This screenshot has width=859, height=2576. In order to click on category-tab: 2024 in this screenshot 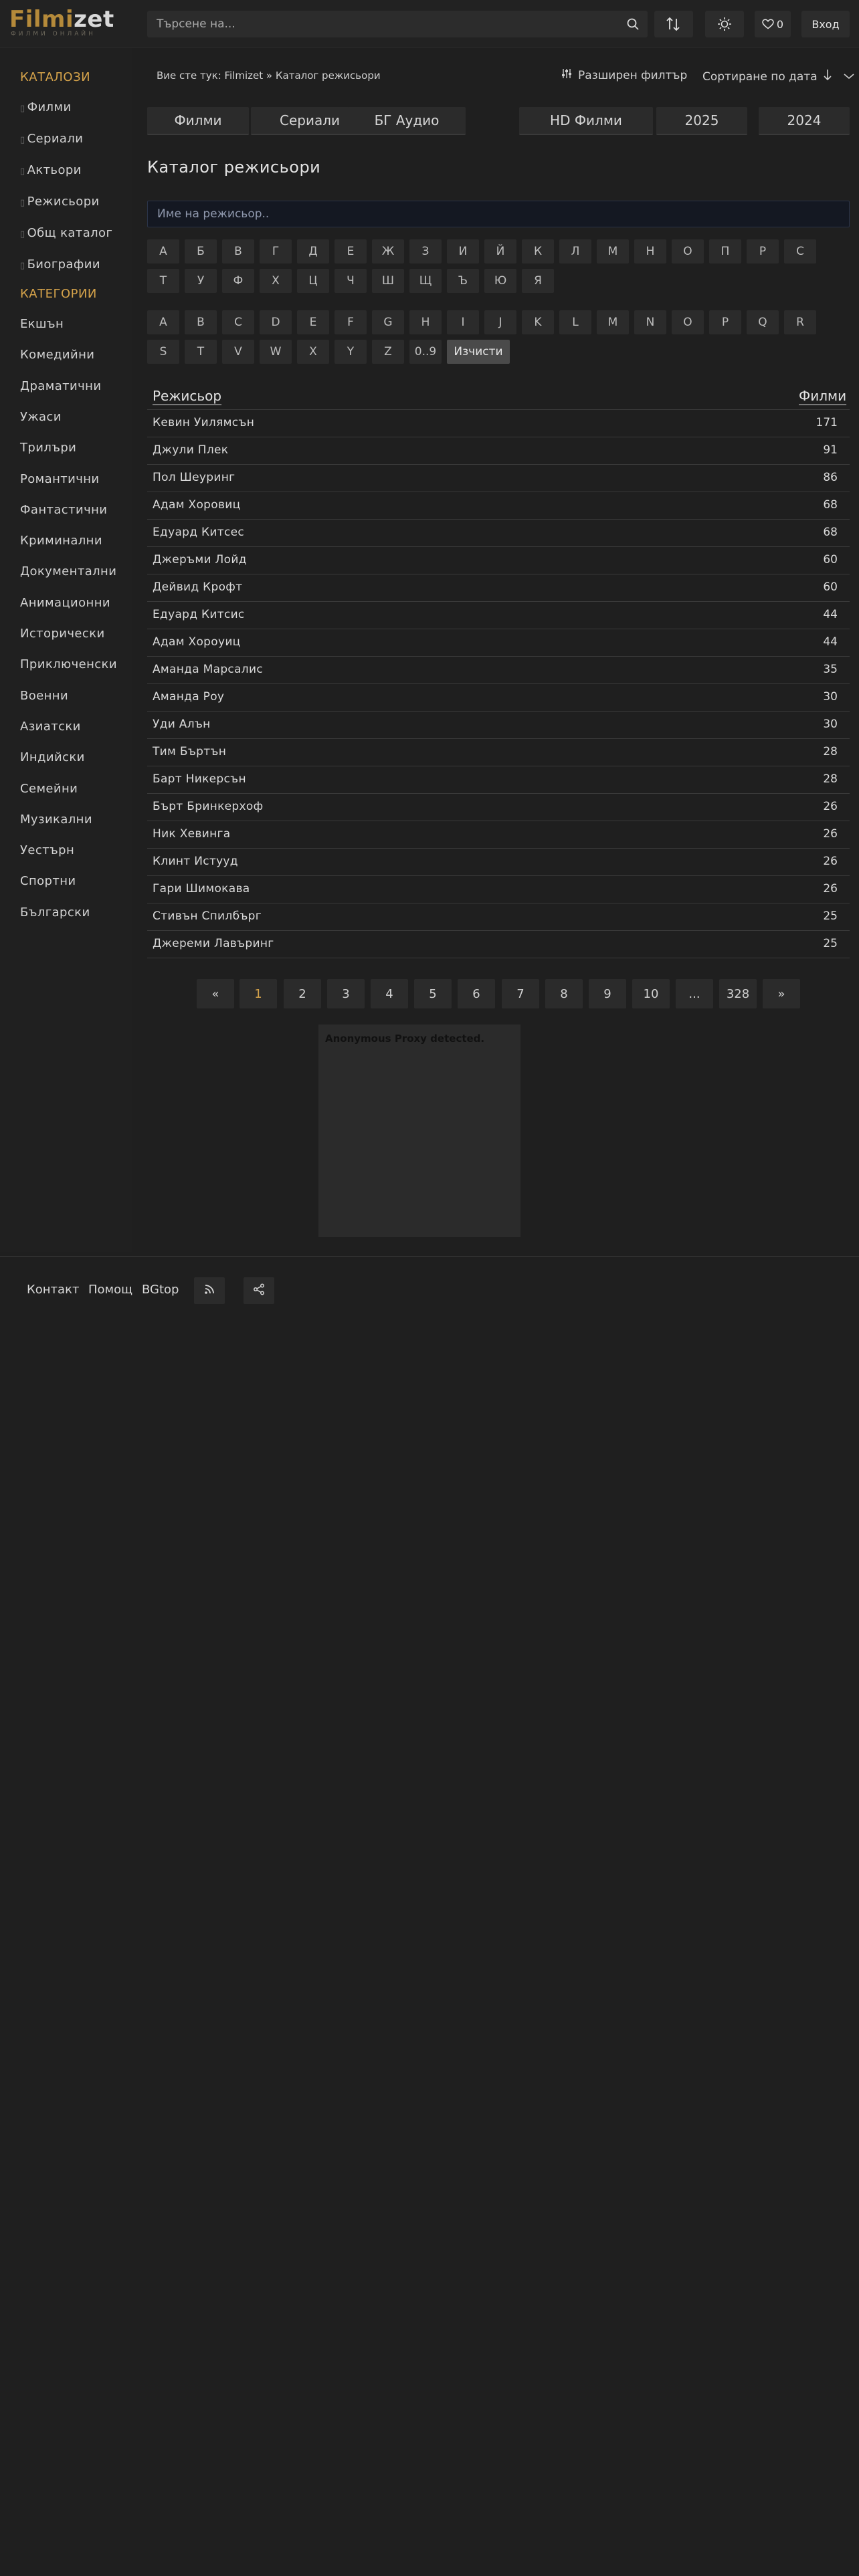, I will do `click(804, 121)`.